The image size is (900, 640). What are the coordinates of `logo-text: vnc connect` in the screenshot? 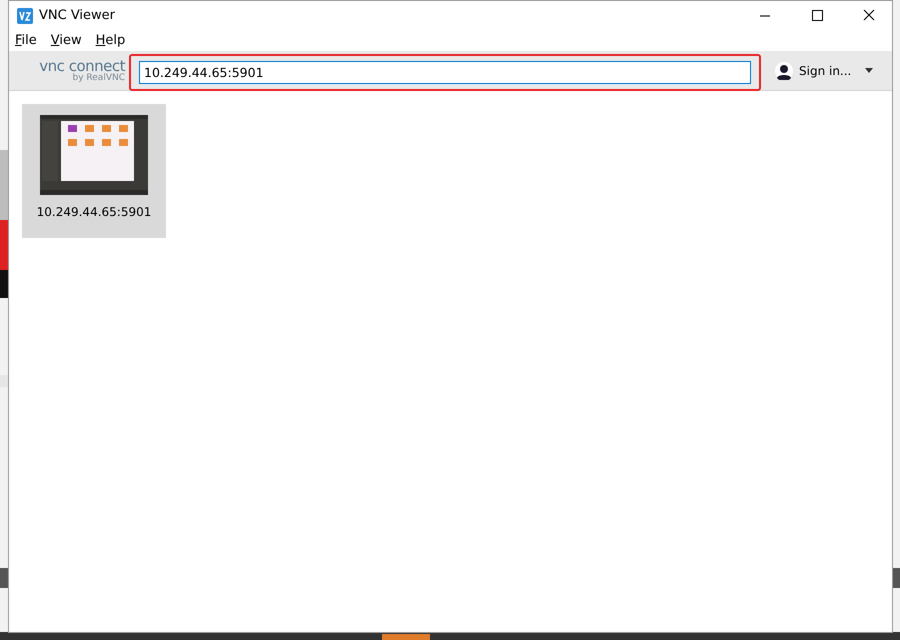 It's located at (82, 66).